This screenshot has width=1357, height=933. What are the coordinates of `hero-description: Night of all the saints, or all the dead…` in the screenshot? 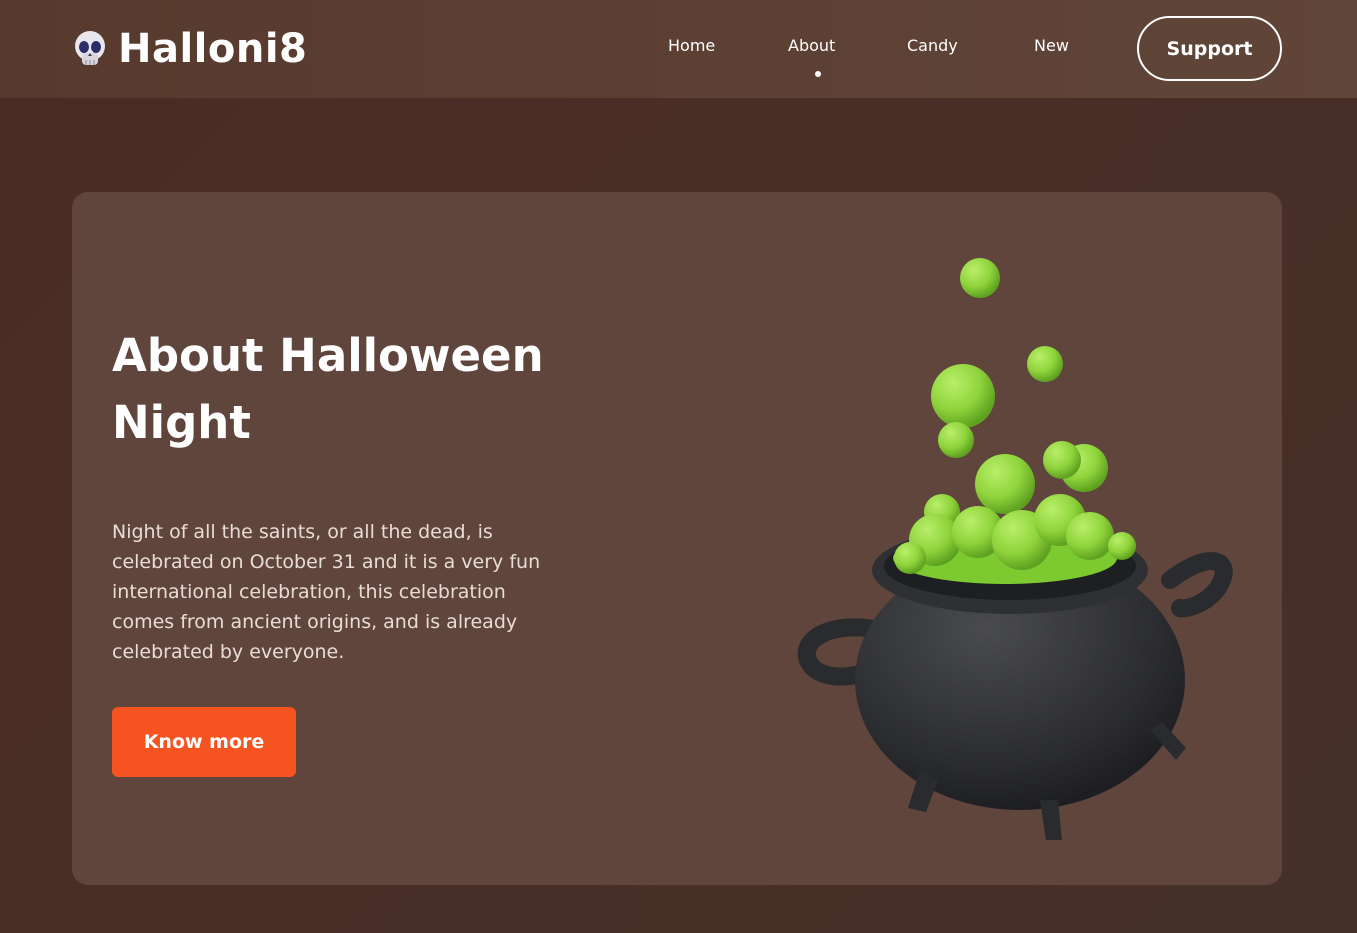 It's located at (326, 592).